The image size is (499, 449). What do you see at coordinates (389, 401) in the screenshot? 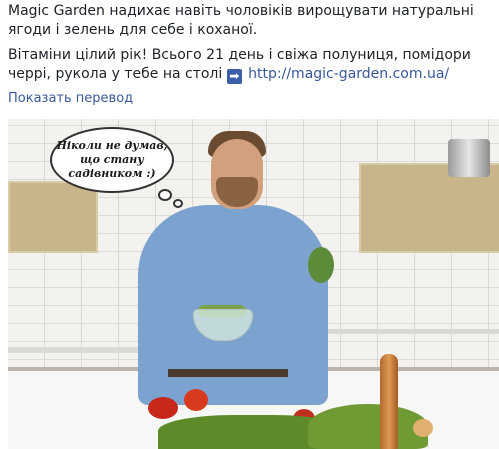
I see `pepper-mill` at bounding box center [389, 401].